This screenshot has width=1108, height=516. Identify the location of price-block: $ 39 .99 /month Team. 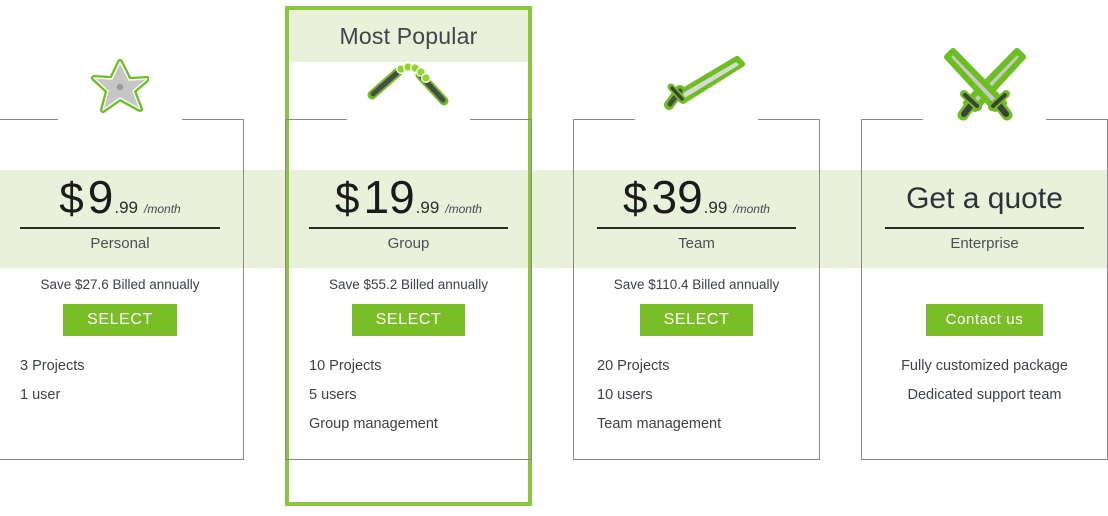
(696, 213).